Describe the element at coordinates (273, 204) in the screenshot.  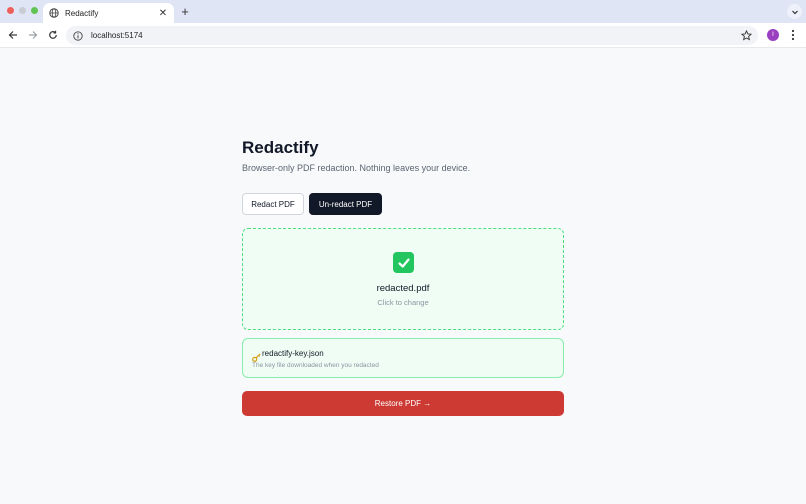
I see `redact-pdf-button: Redact PDF` at that location.